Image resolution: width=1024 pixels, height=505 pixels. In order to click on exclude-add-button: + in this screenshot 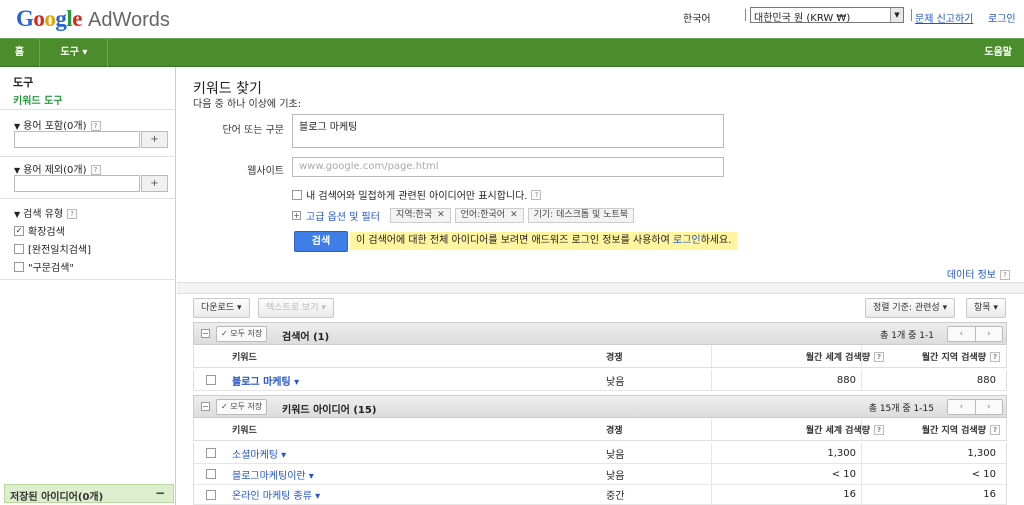, I will do `click(154, 183)`.